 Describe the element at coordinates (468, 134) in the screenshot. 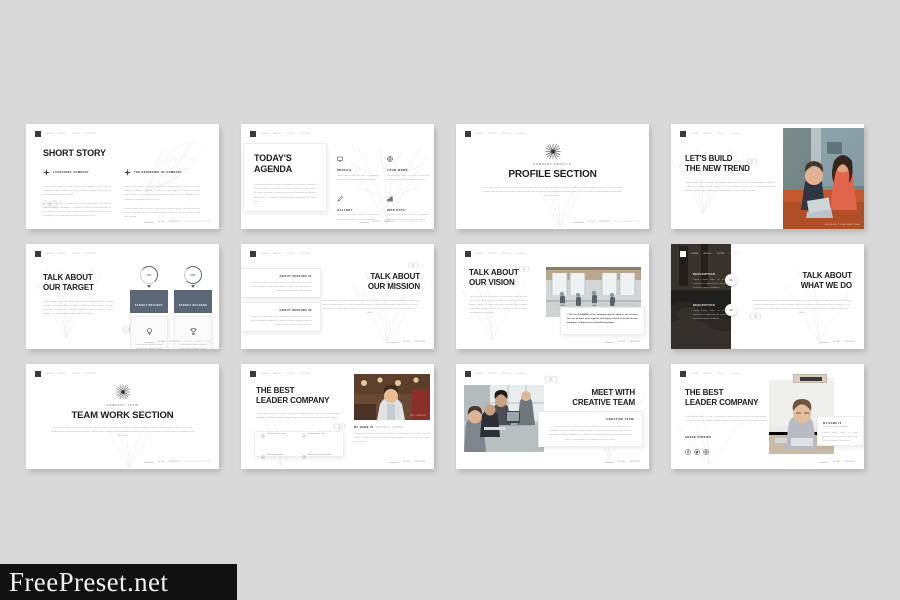

I see `grid-logo-icon` at that location.